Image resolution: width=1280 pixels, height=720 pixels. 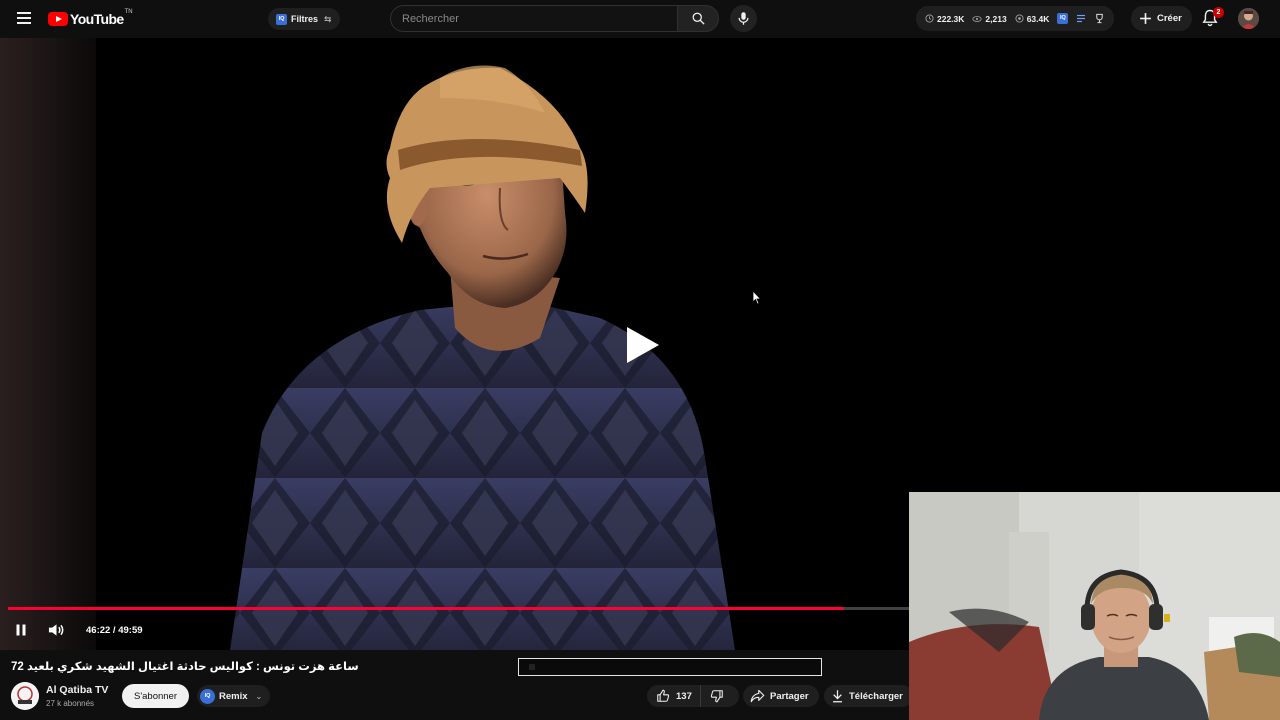 I want to click on remix-button: IQ Remix ⌄, so click(x=234, y=696).